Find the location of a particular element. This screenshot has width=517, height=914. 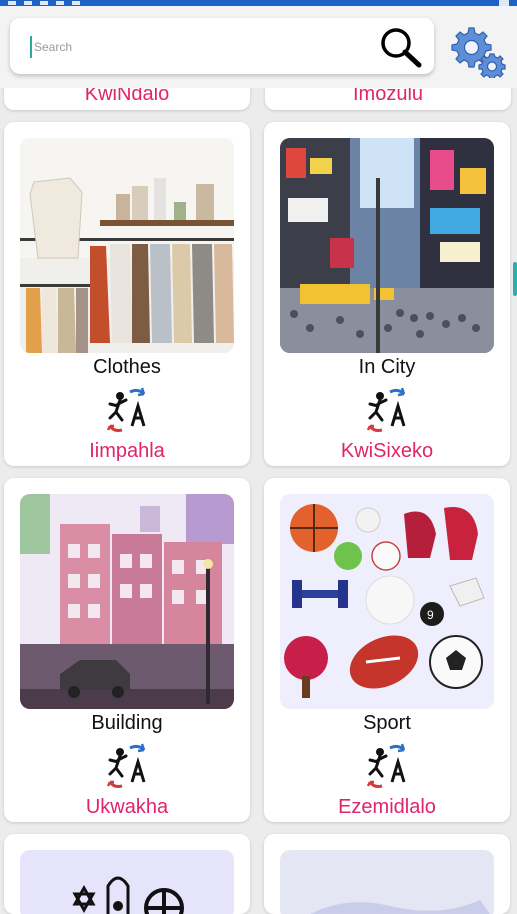

clothes-image is located at coordinates (127, 245).